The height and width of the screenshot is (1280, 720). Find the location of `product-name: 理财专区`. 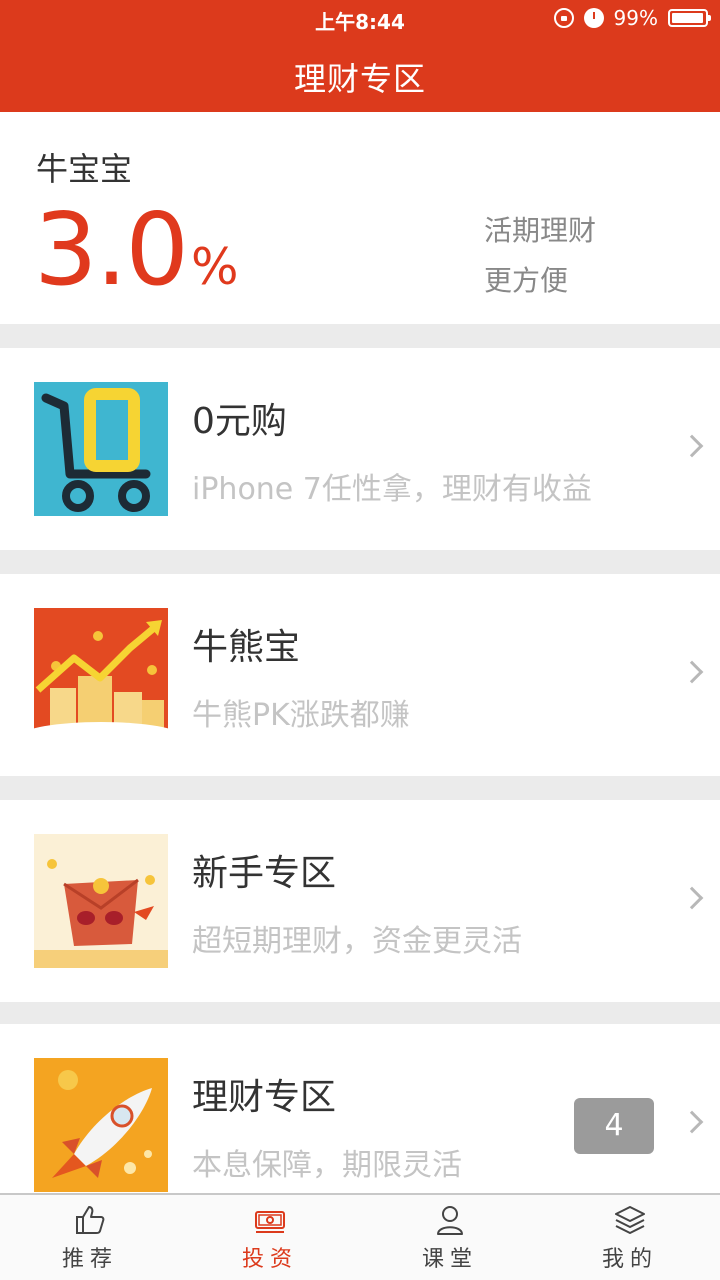

product-name: 理财专区 is located at coordinates (264, 1097).